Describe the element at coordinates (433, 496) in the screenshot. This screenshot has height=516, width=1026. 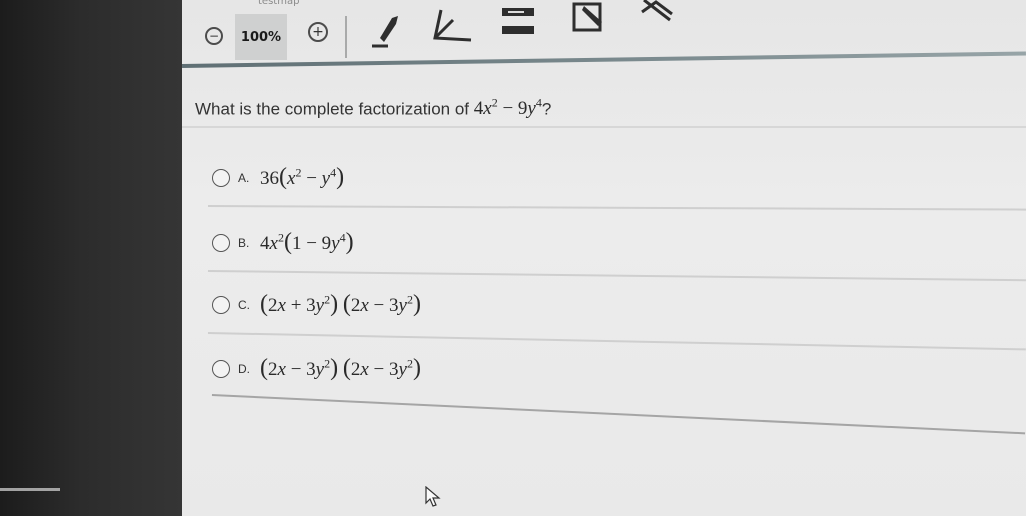
I see `cursor-icon` at that location.